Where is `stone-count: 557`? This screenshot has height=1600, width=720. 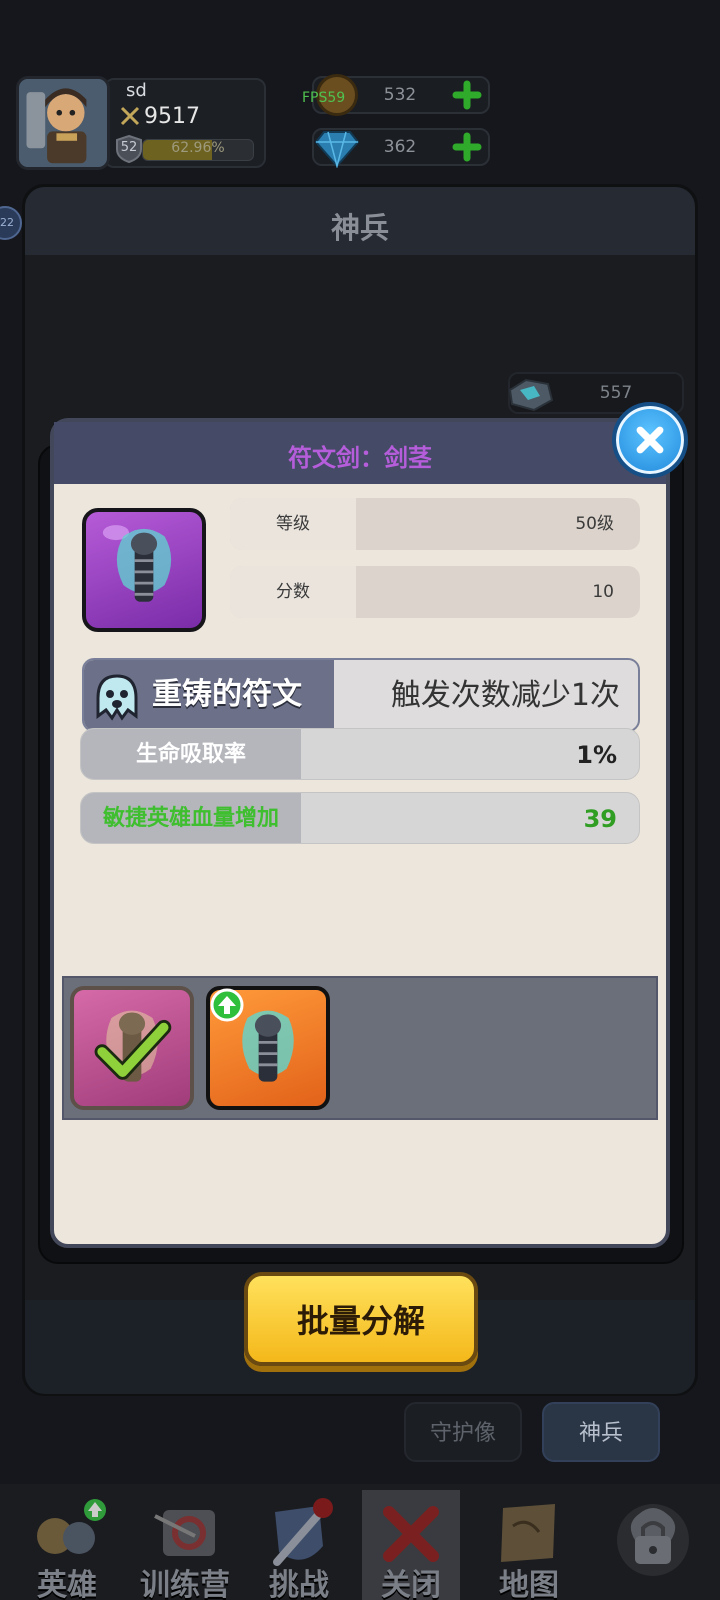 stone-count: 557 is located at coordinates (616, 393).